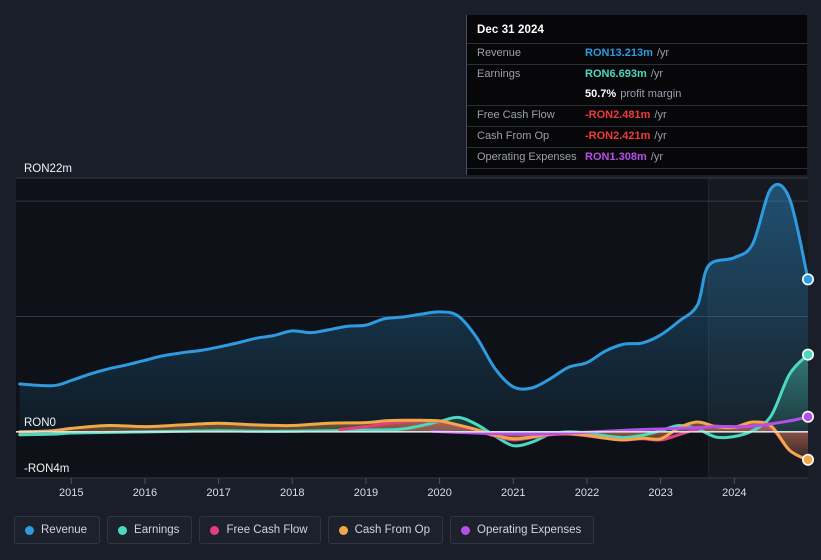  What do you see at coordinates (807, 279) in the screenshot?
I see `end-marker-revenue` at bounding box center [807, 279].